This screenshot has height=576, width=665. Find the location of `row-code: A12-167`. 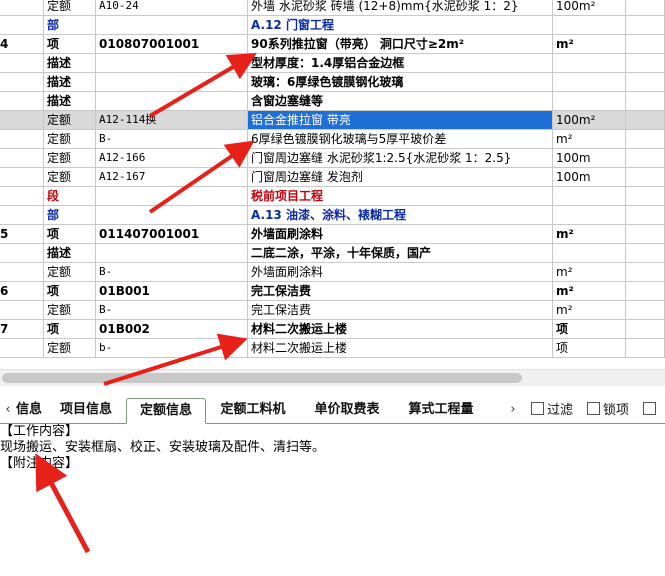

row-code: A12-167 is located at coordinates (172, 177).